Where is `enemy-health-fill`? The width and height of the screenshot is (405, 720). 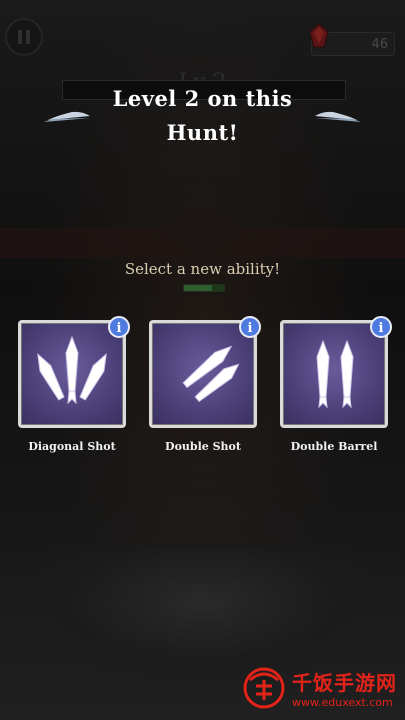 enemy-health-fill is located at coordinates (198, 288).